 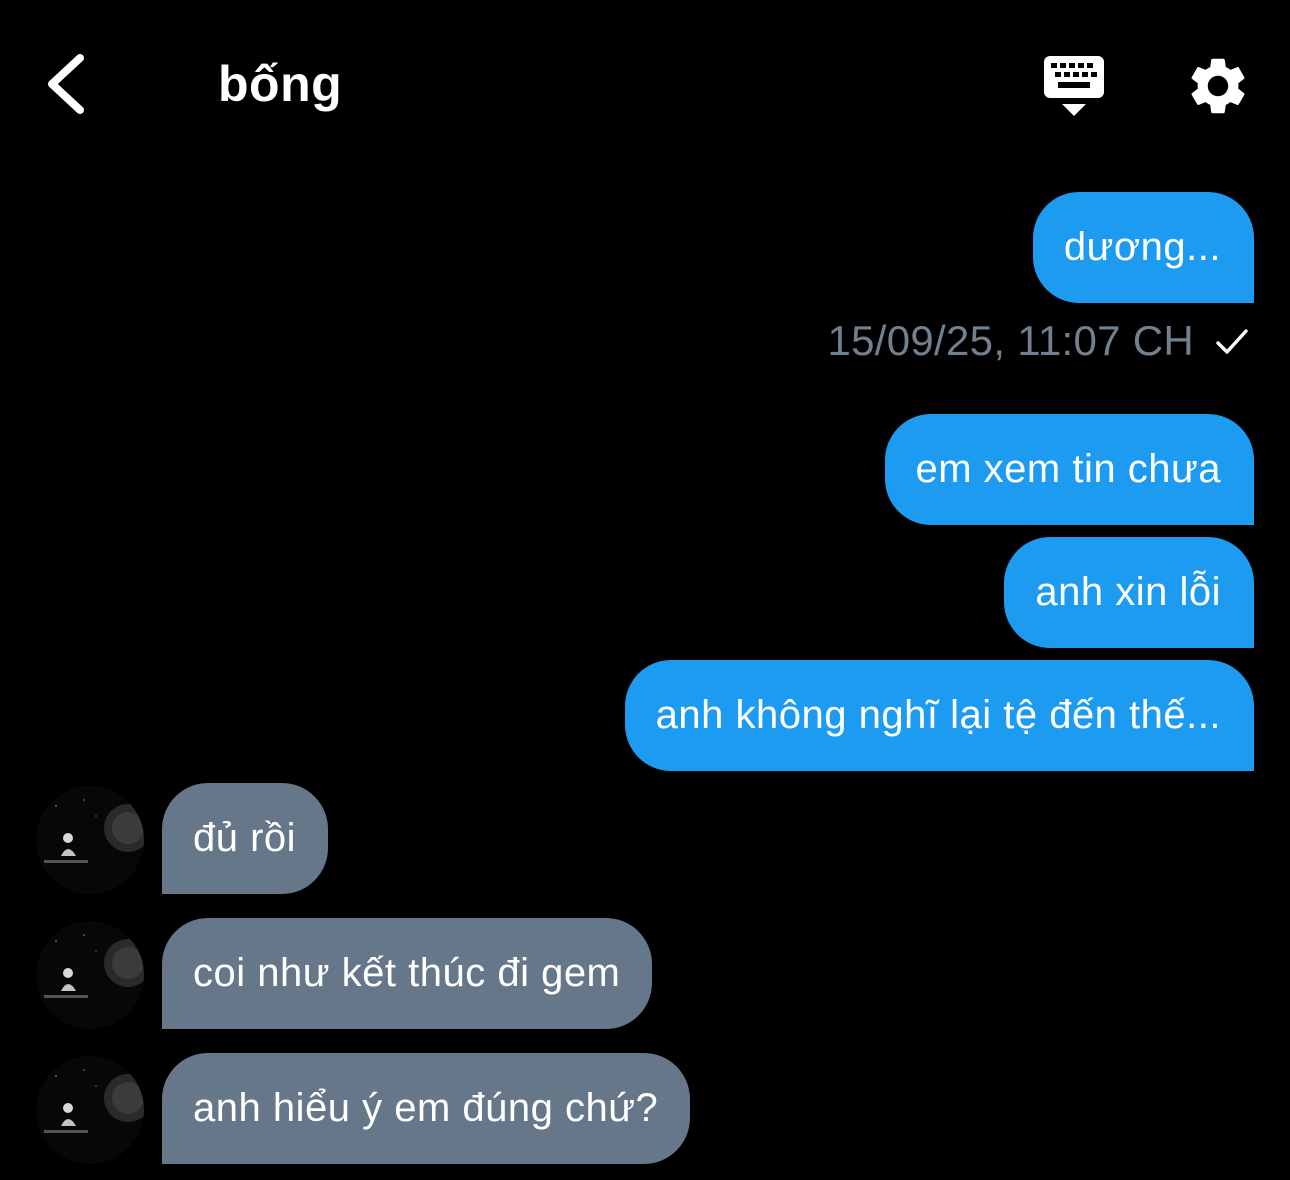 I want to click on checkmark-icon, so click(x=1232, y=341).